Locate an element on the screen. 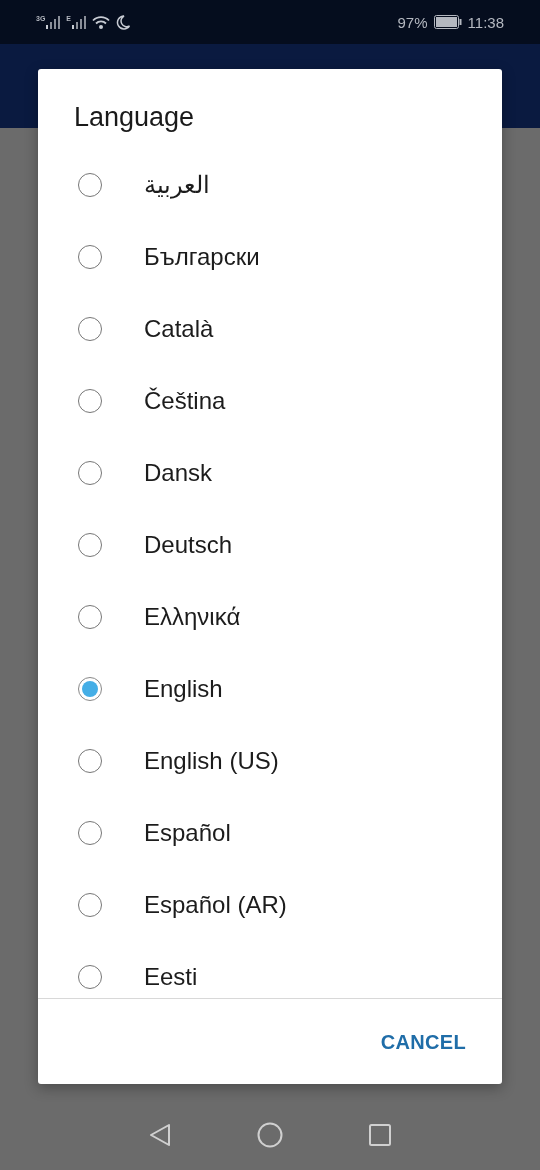 This screenshot has width=540, height=1170. language-option: English is located at coordinates (183, 689).